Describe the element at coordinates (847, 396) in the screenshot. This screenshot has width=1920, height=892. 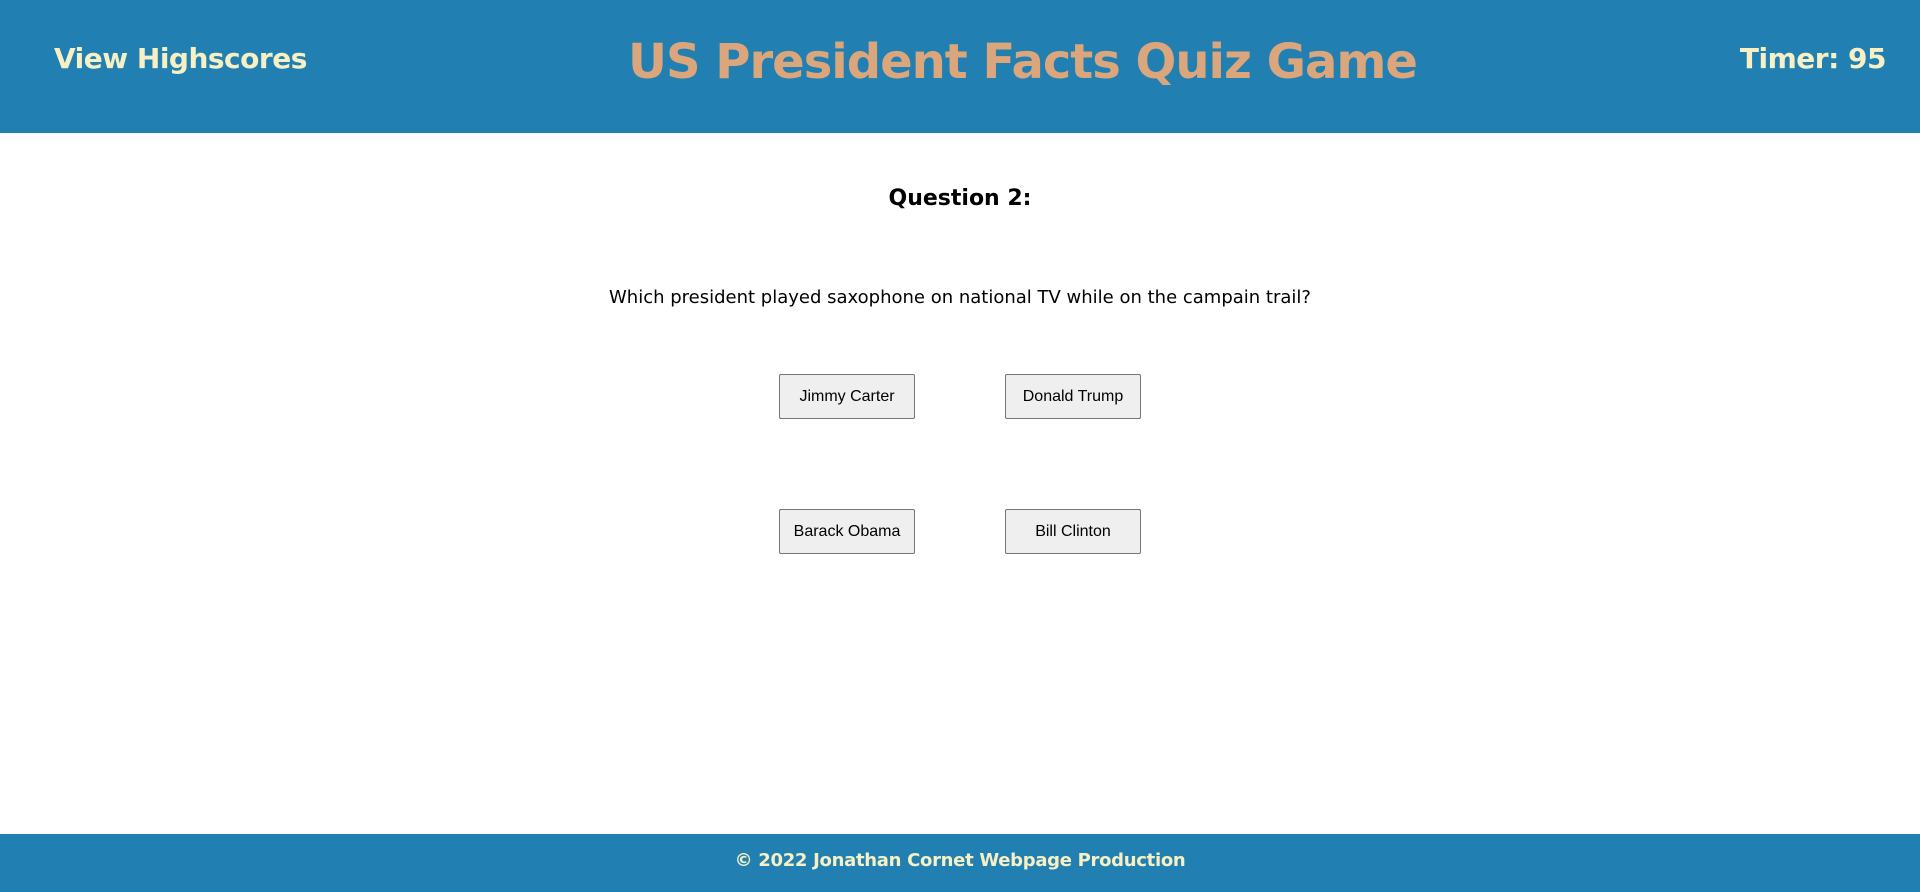
I see `answer-button-jimmy-carter: Jimmy Carter` at that location.